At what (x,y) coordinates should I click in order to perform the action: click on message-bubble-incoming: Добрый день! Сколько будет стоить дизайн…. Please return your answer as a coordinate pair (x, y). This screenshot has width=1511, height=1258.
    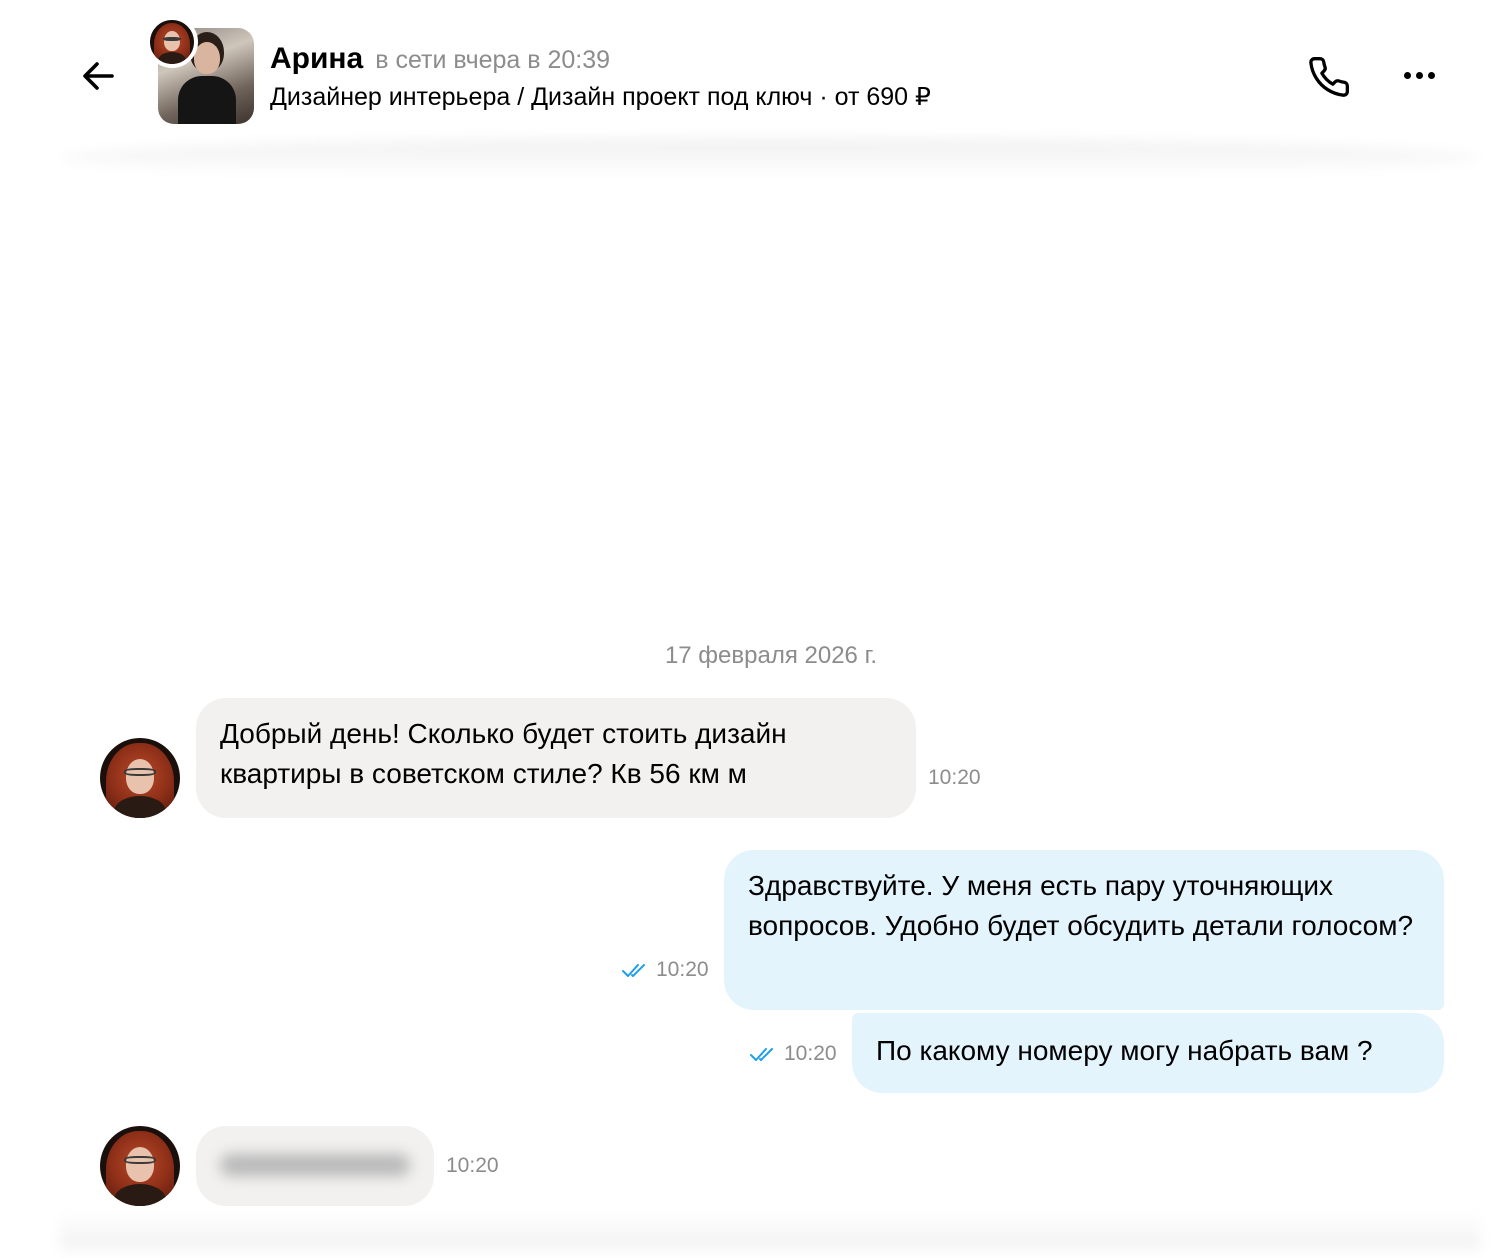
    Looking at the image, I should click on (556, 758).